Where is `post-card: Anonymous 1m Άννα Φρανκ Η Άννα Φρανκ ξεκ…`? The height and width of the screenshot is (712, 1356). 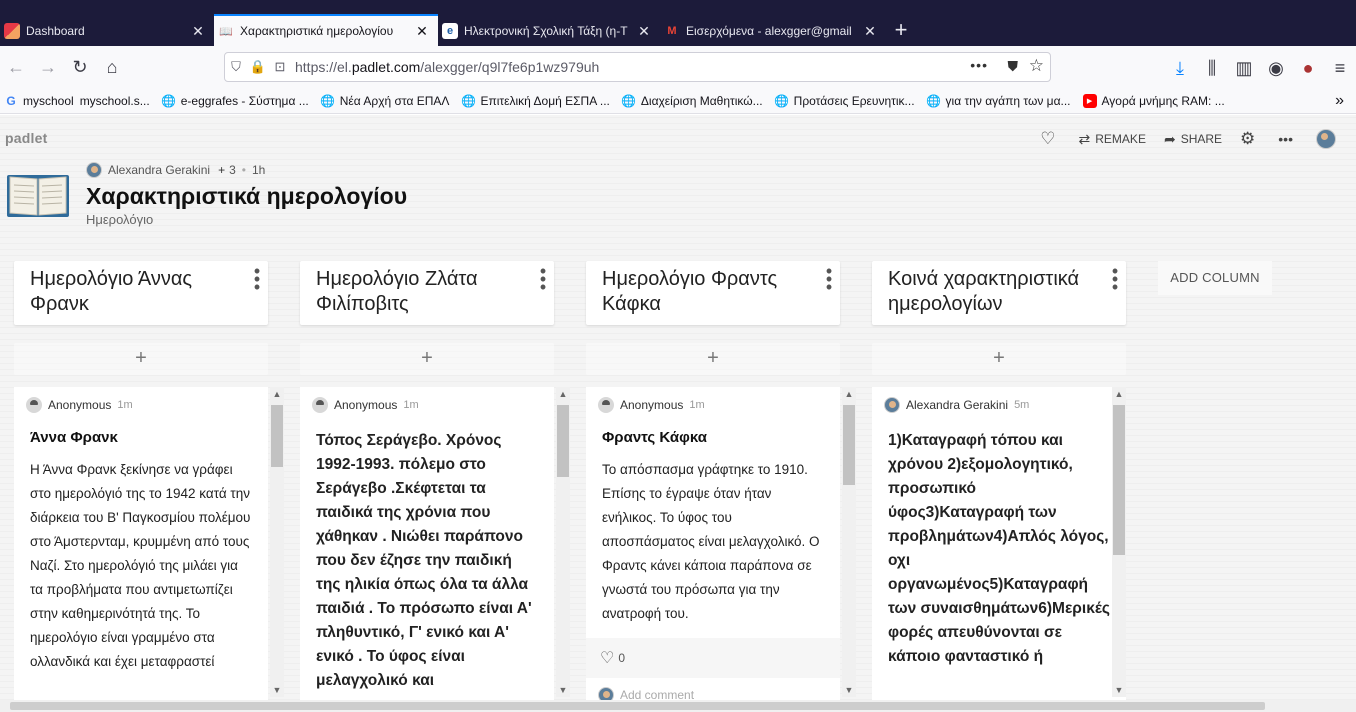 post-card: Anonymous 1m Άννα Φρανκ Η Άννα Φρανκ ξεκ… is located at coordinates (141, 546).